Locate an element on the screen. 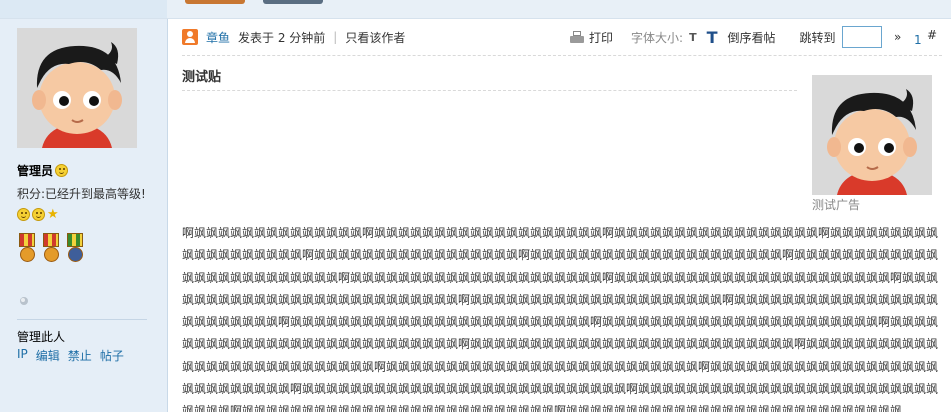 This screenshot has width=951, height=412. online-status-icon is located at coordinates (24, 301).